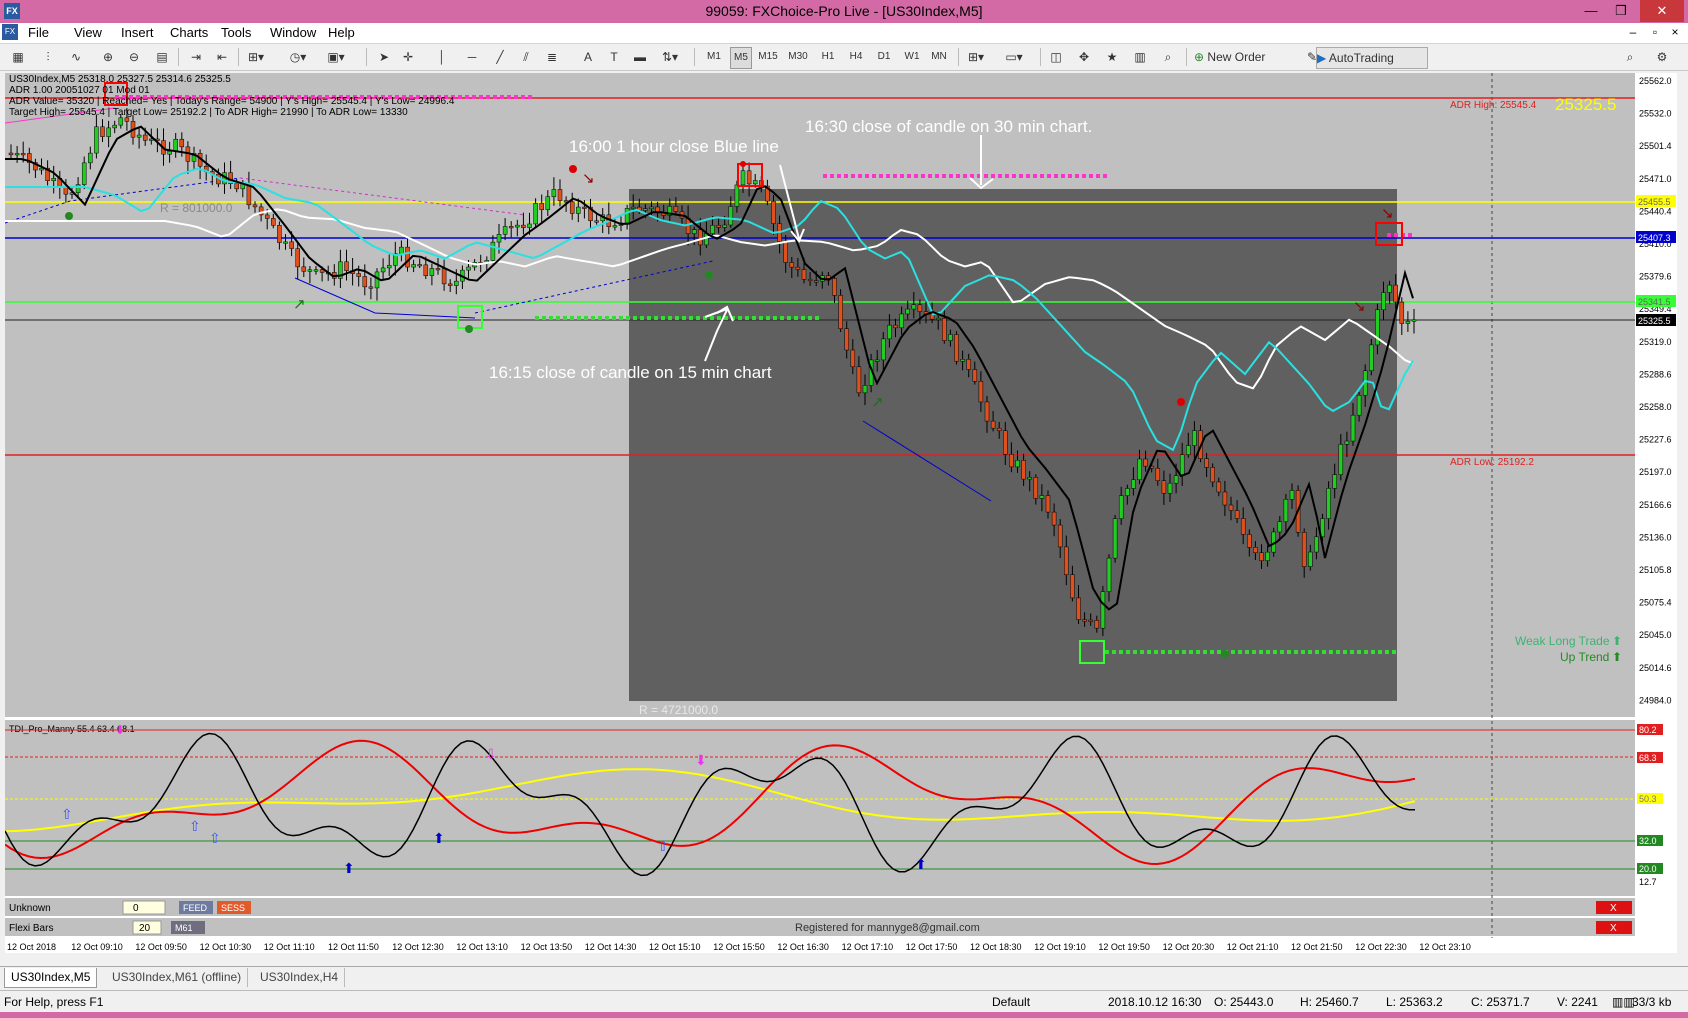 The width and height of the screenshot is (1688, 1018). Describe the element at coordinates (856, 57) in the screenshot. I see `timeframe-h4: H4` at that location.